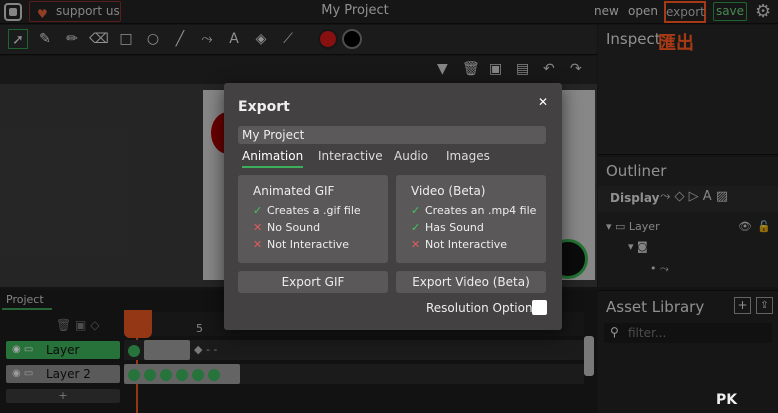 The width and height of the screenshot is (778, 413). Describe the element at coordinates (614, 332) in the screenshot. I see `search-icon: ⚲` at that location.